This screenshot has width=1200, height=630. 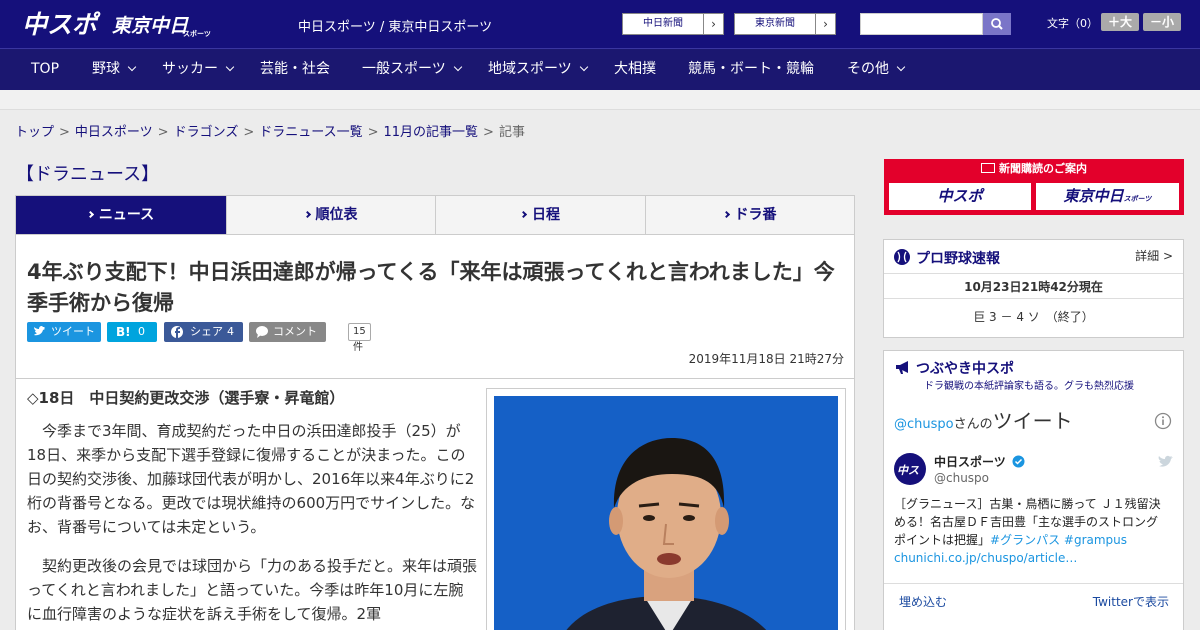 I want to click on tweet-hashtag: #grampus, so click(x=1095, y=540).